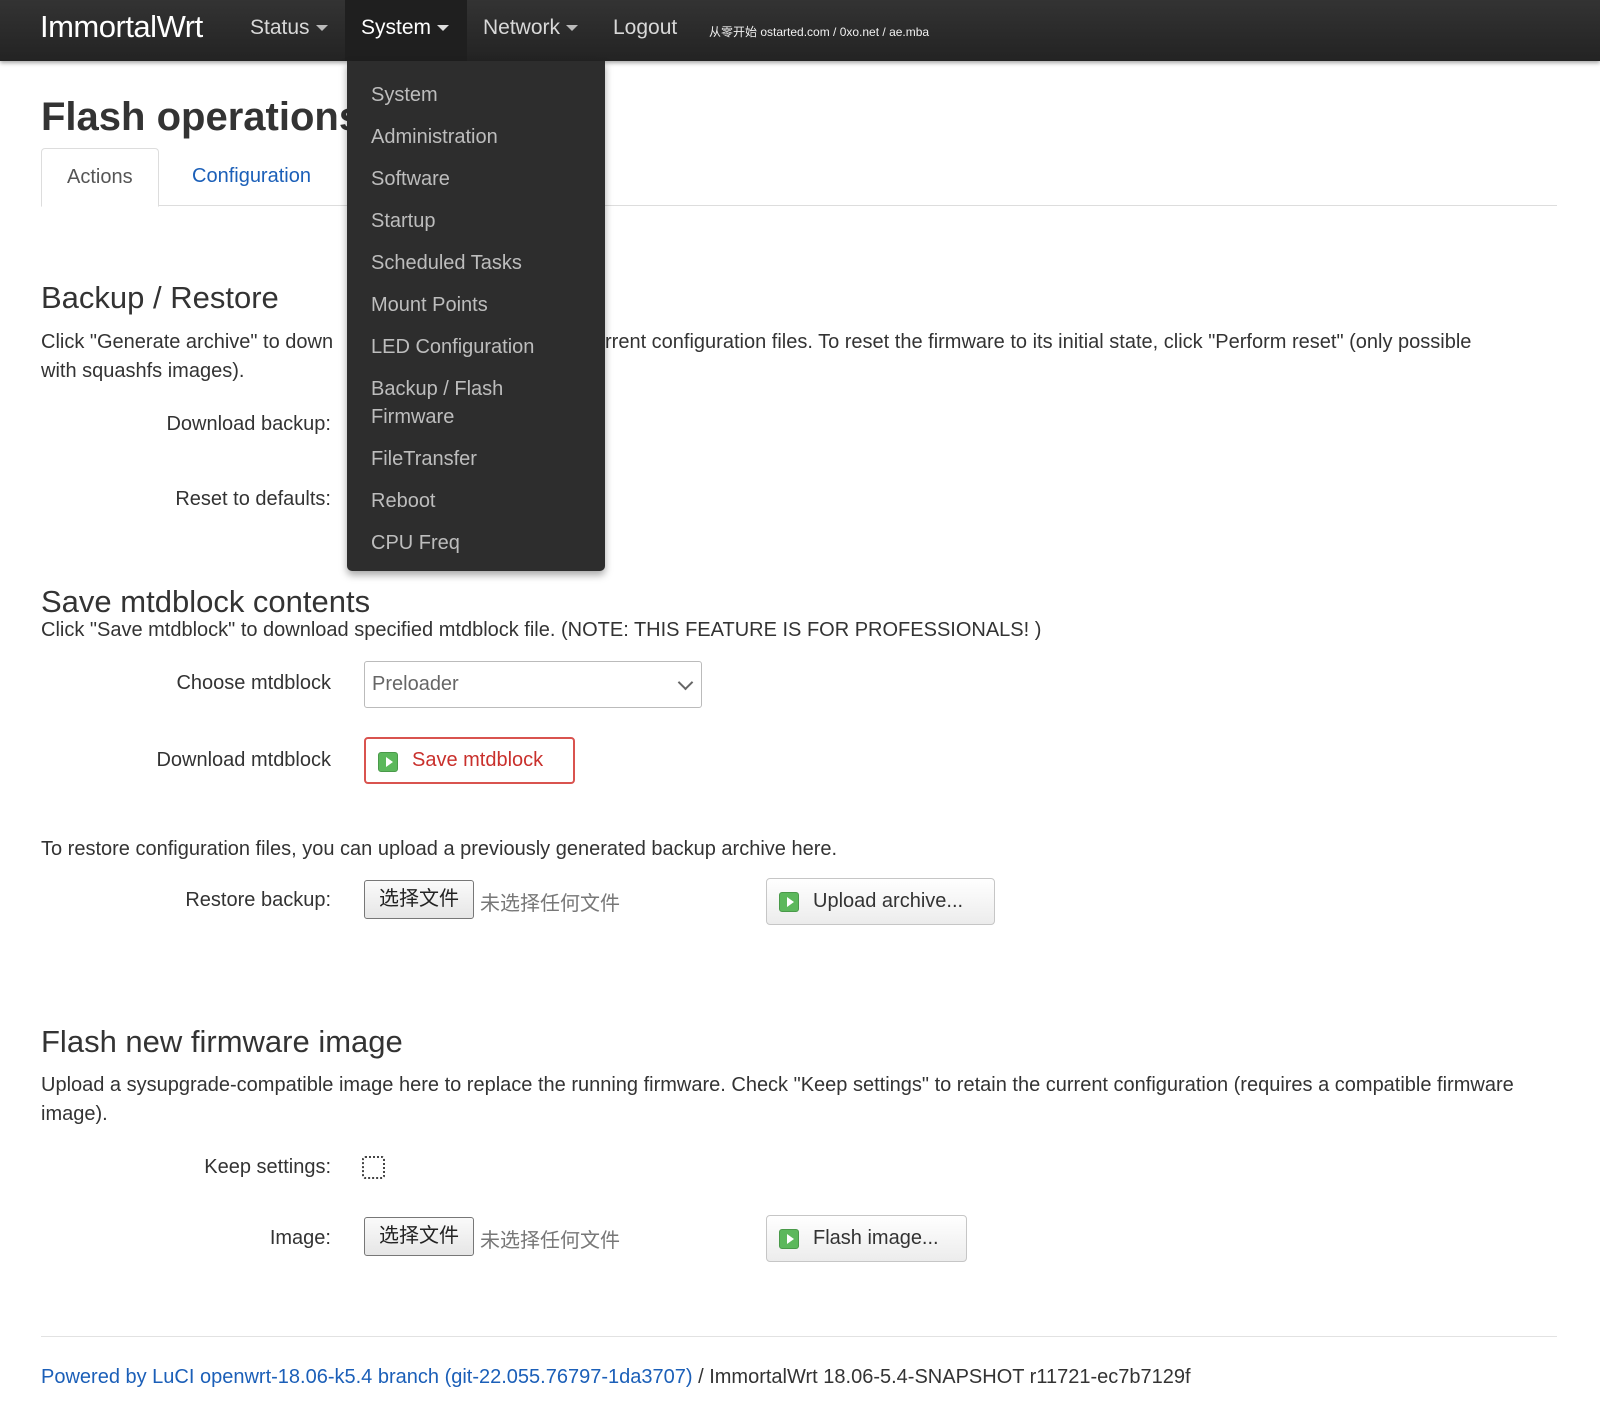 The height and width of the screenshot is (1425, 1600). I want to click on save-mtdblock-label: Save mtdblock, so click(478, 760).